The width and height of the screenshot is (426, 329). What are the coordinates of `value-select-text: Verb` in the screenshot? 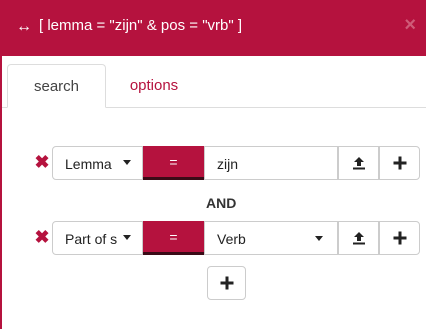 It's located at (231, 239).